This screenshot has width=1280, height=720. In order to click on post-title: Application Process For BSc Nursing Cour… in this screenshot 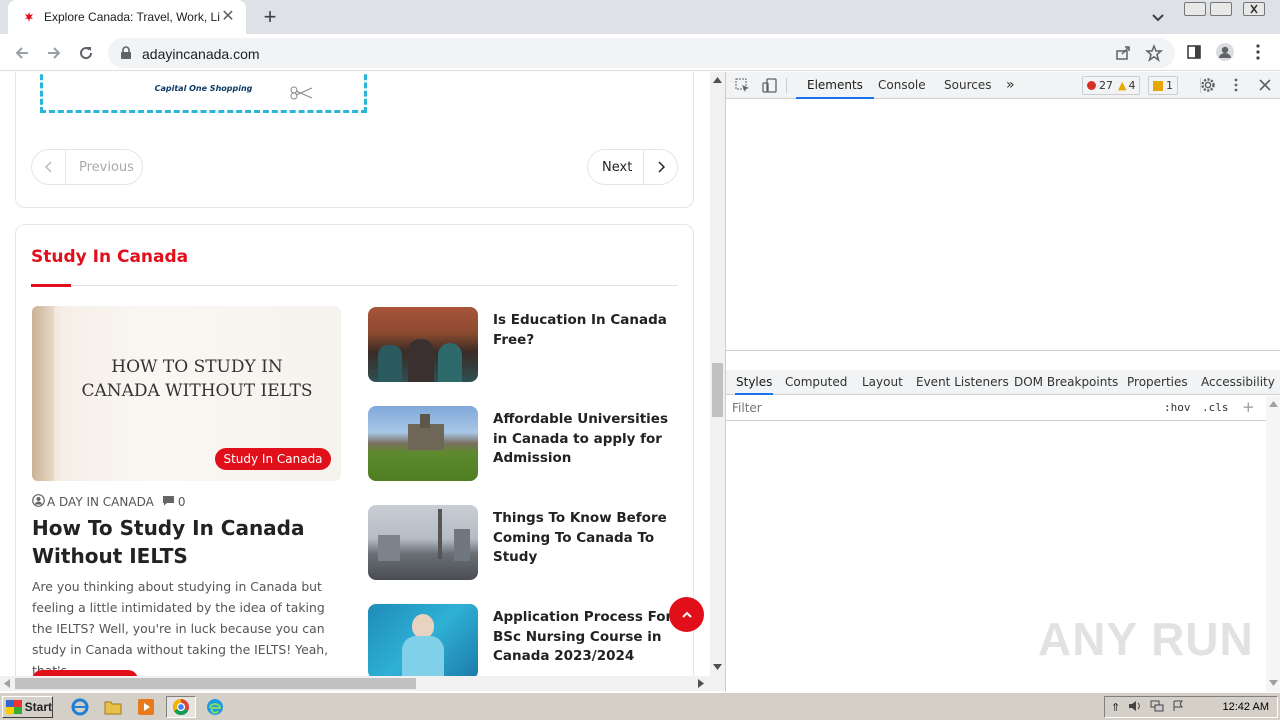, I will do `click(585, 637)`.